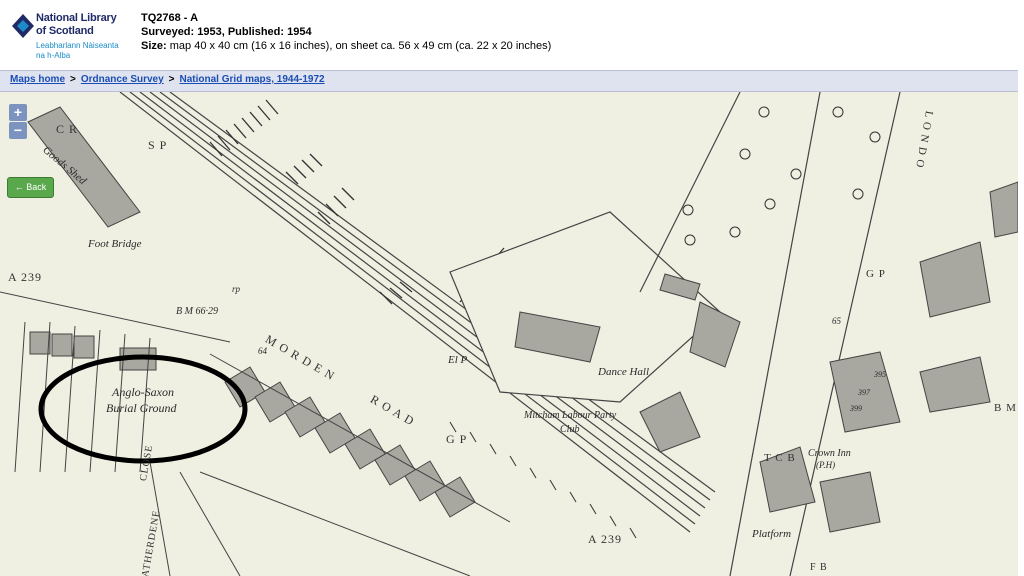 This screenshot has width=1024, height=576. Describe the element at coordinates (819, 567) in the screenshot. I see `label-fb: F B` at that location.